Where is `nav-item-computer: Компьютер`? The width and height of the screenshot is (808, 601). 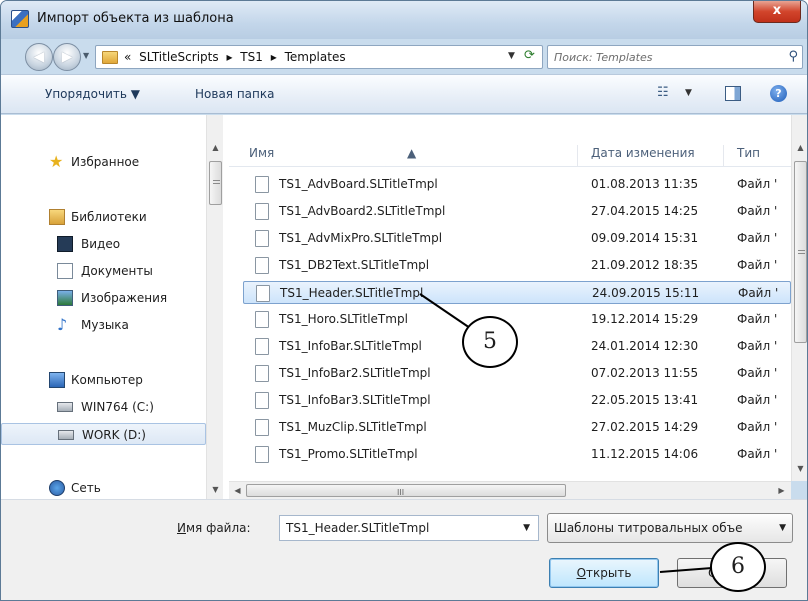
nav-item-computer: Компьютер is located at coordinates (103, 380).